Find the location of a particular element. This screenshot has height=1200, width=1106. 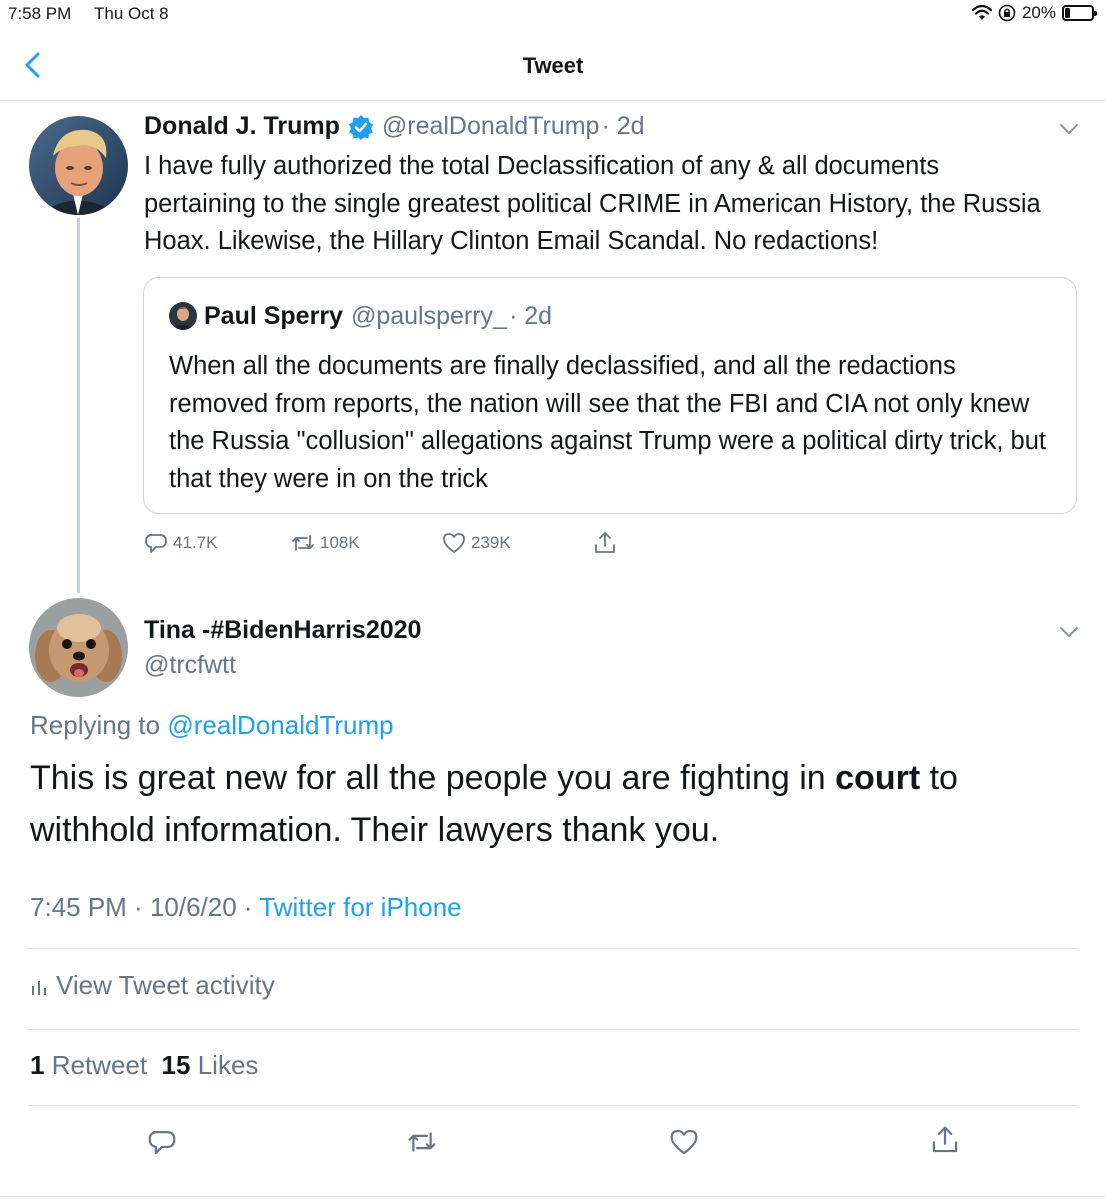

battery-icon is located at coordinates (1079, 13).